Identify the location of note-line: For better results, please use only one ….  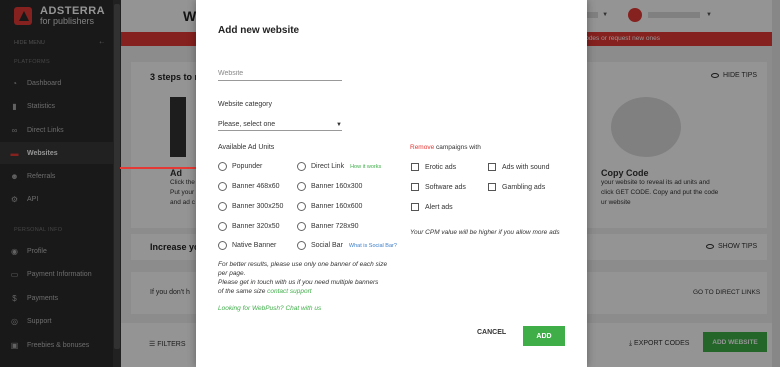
(303, 264).